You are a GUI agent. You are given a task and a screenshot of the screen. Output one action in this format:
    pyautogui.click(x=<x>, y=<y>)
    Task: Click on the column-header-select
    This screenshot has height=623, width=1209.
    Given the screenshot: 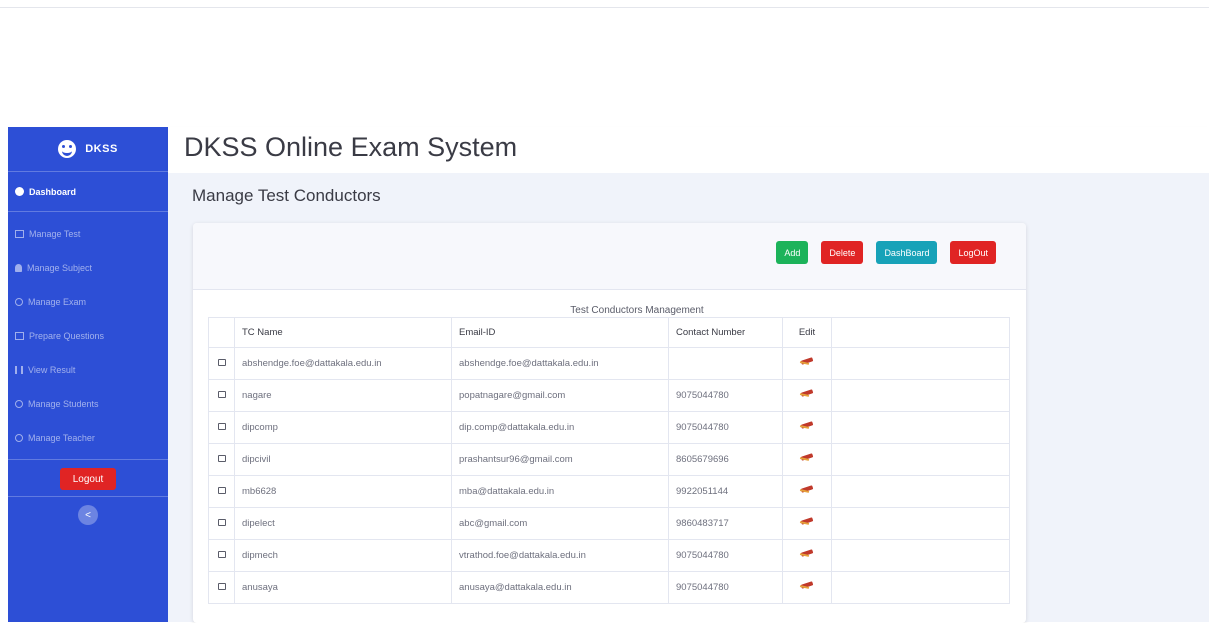 What is the action you would take?
    pyautogui.click(x=221, y=332)
    